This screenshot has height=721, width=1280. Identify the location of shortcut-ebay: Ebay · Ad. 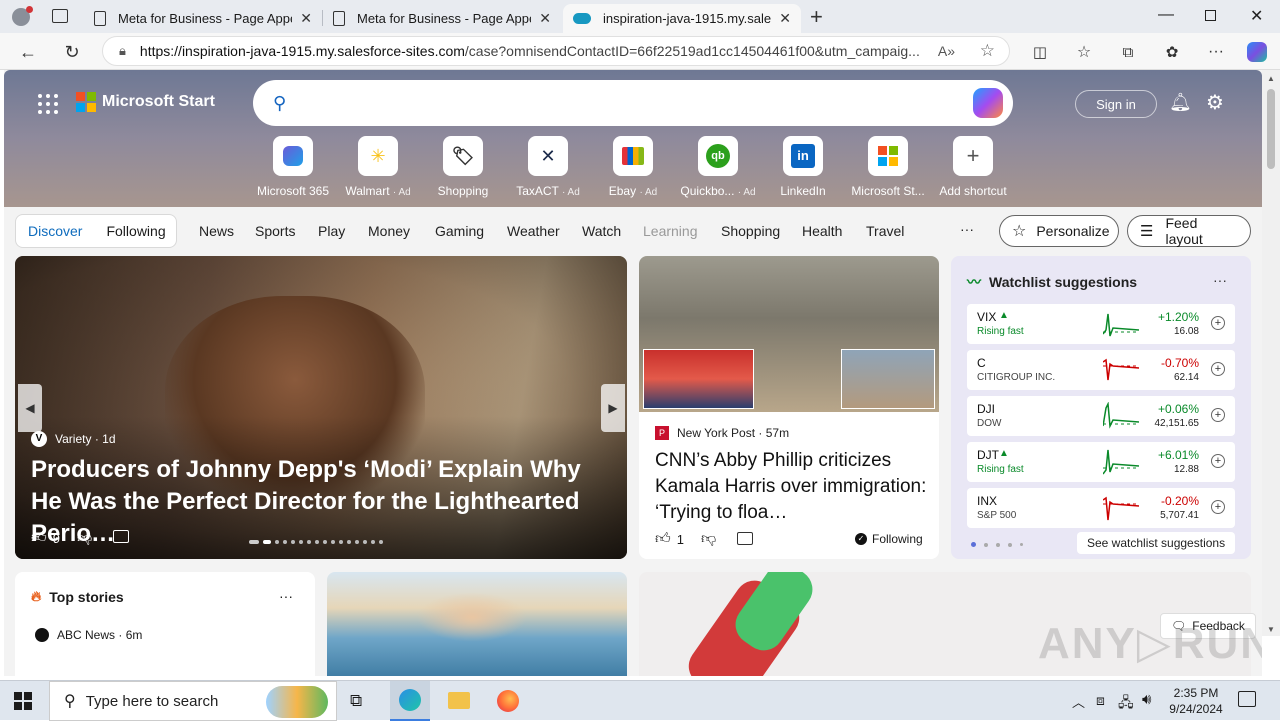
(633, 167).